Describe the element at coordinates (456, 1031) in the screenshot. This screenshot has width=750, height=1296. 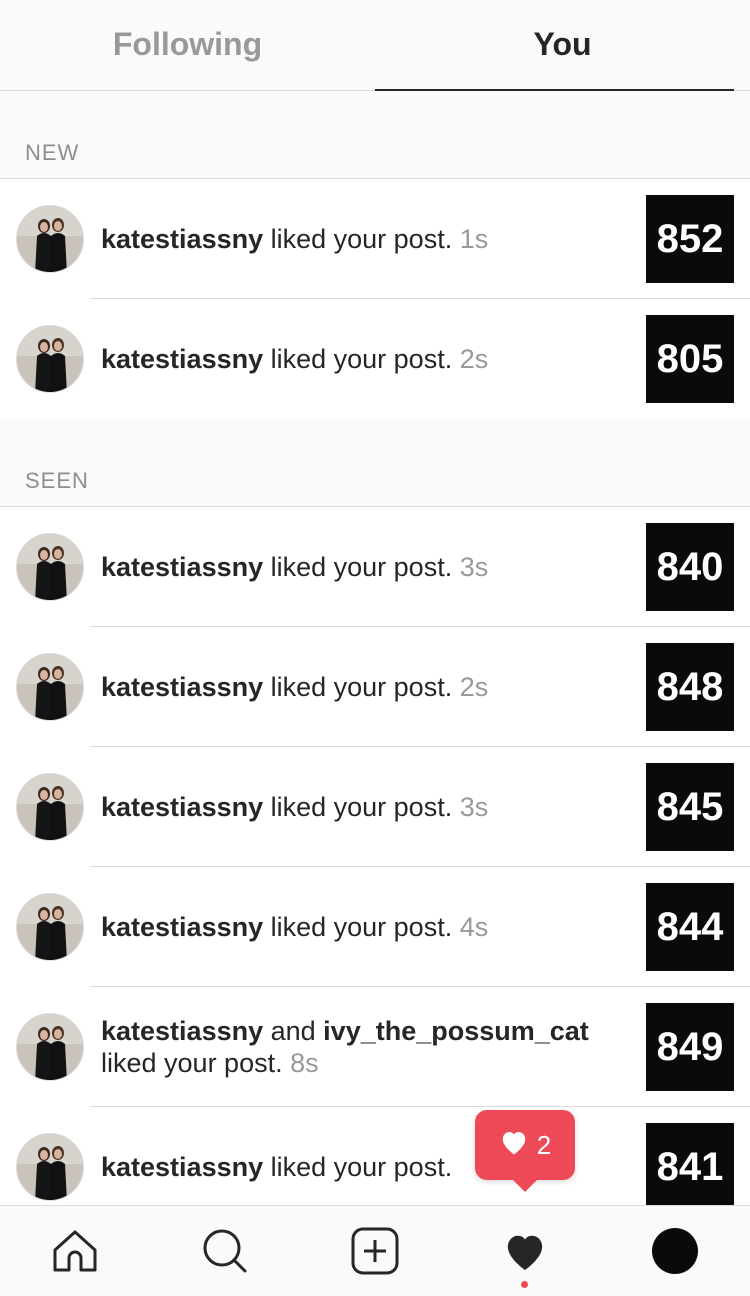
I see `username-link: ivy_the_possum_cat` at that location.